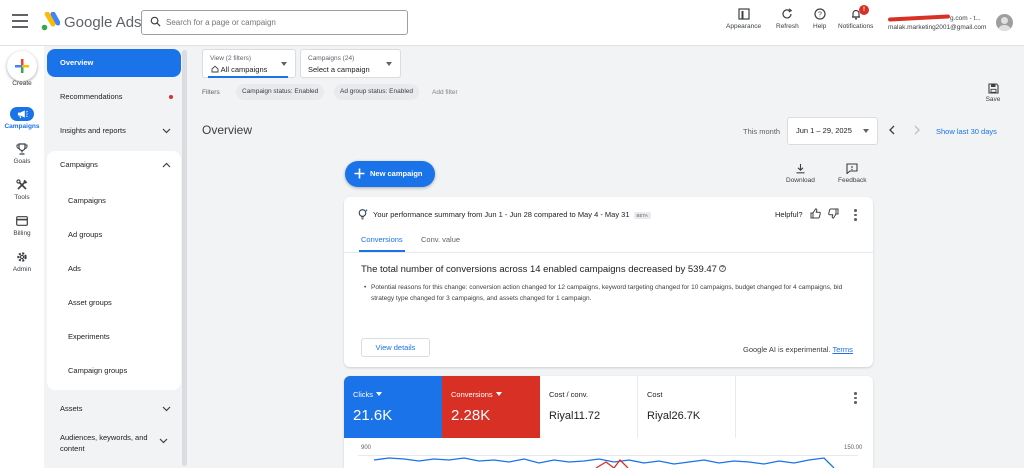  I want to click on sidebar-label-audiences: Audiences, keywords, and content, so click(104, 443).